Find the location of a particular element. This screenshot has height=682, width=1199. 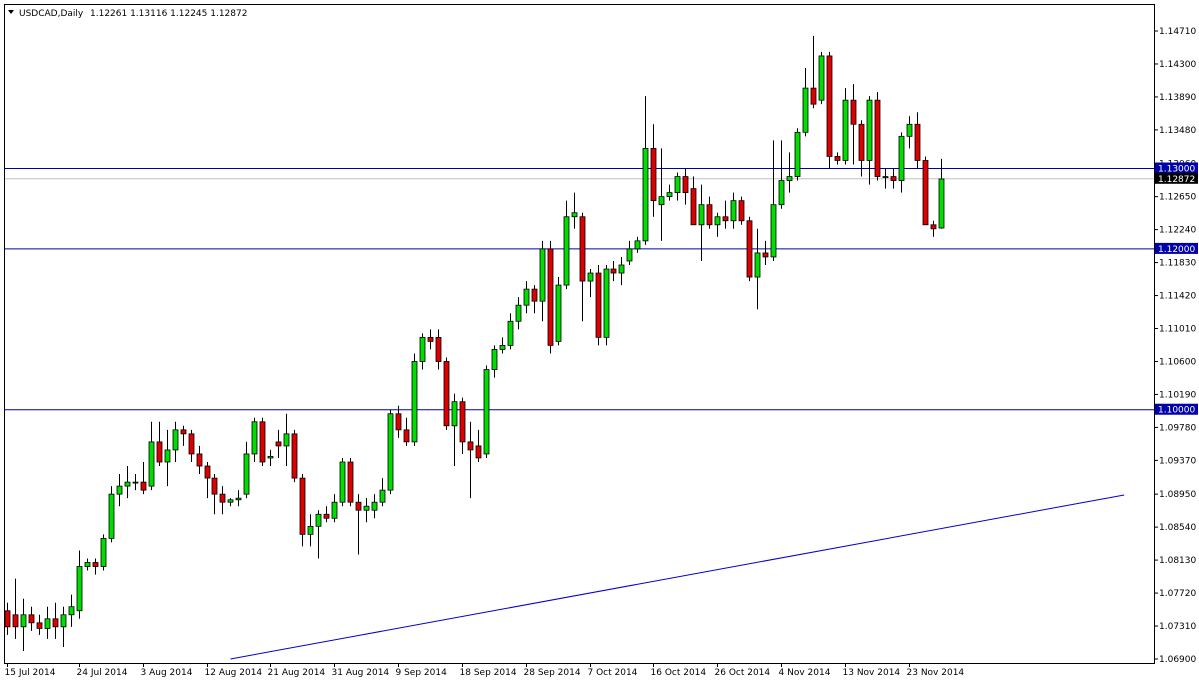

y-tick-label: 1.11010 is located at coordinates (1177, 330).